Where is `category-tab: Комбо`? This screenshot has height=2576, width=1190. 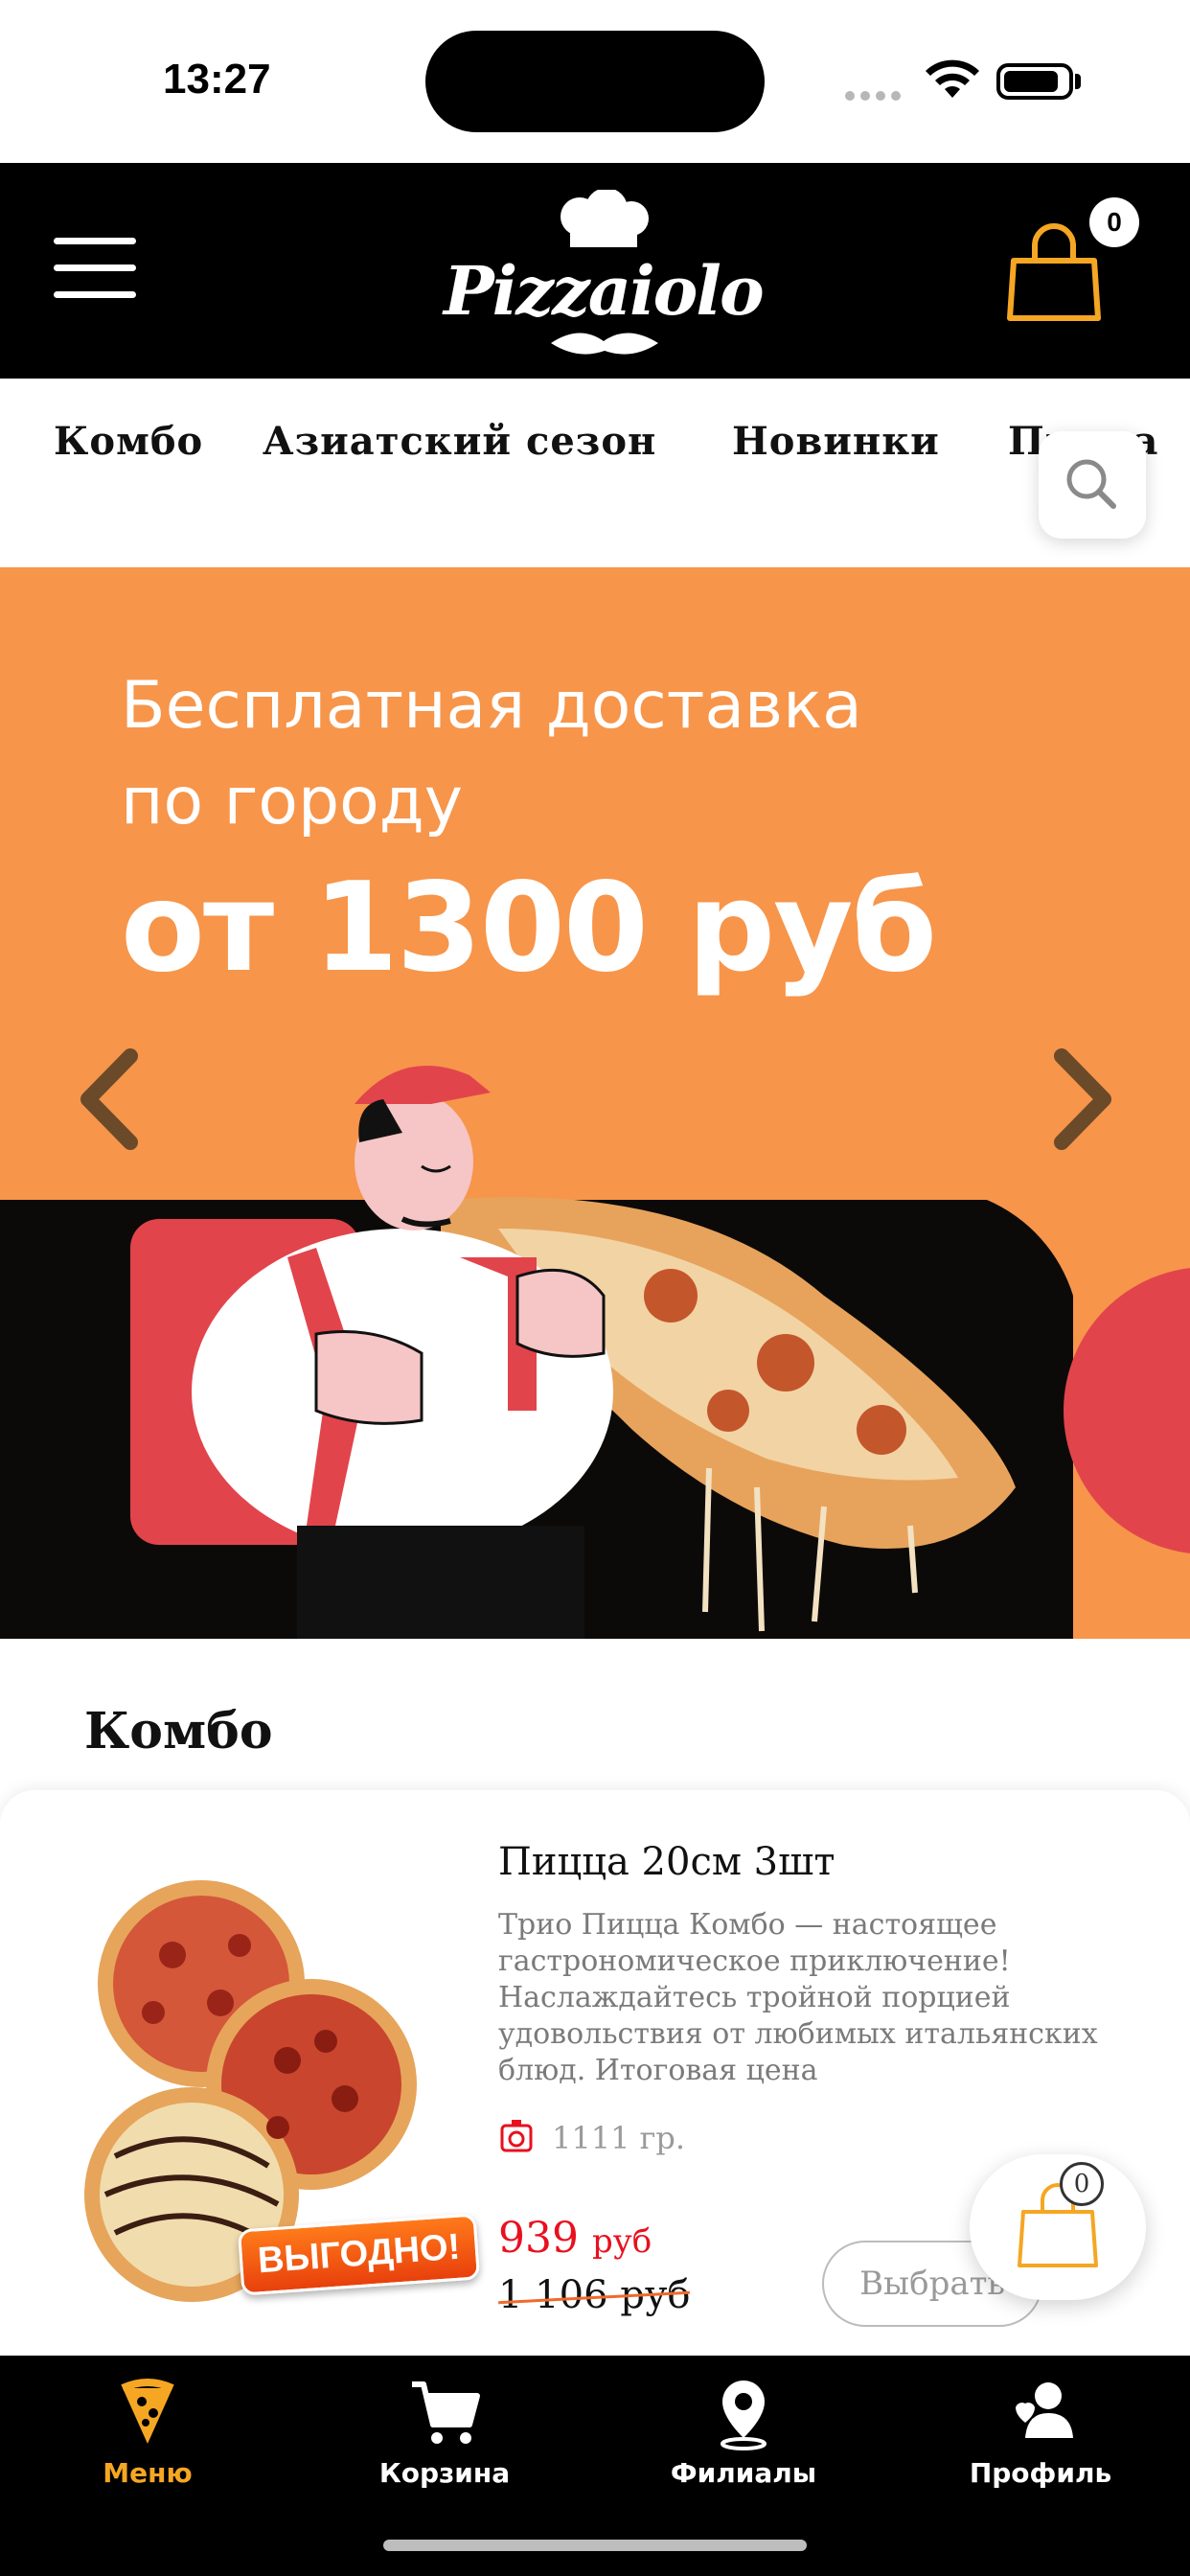 category-tab: Комбо is located at coordinates (128, 441).